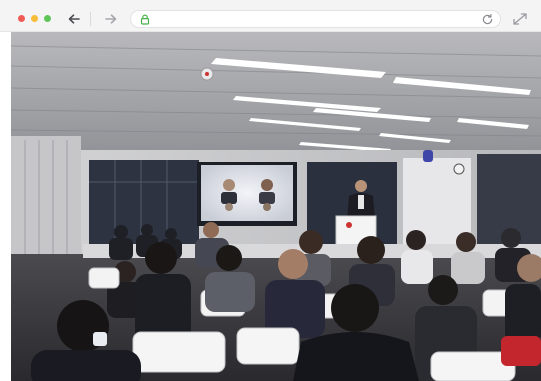 Image resolution: width=541 pixels, height=381 pixels. What do you see at coordinates (90, 19) in the screenshot?
I see `toolbar-divider` at bounding box center [90, 19].